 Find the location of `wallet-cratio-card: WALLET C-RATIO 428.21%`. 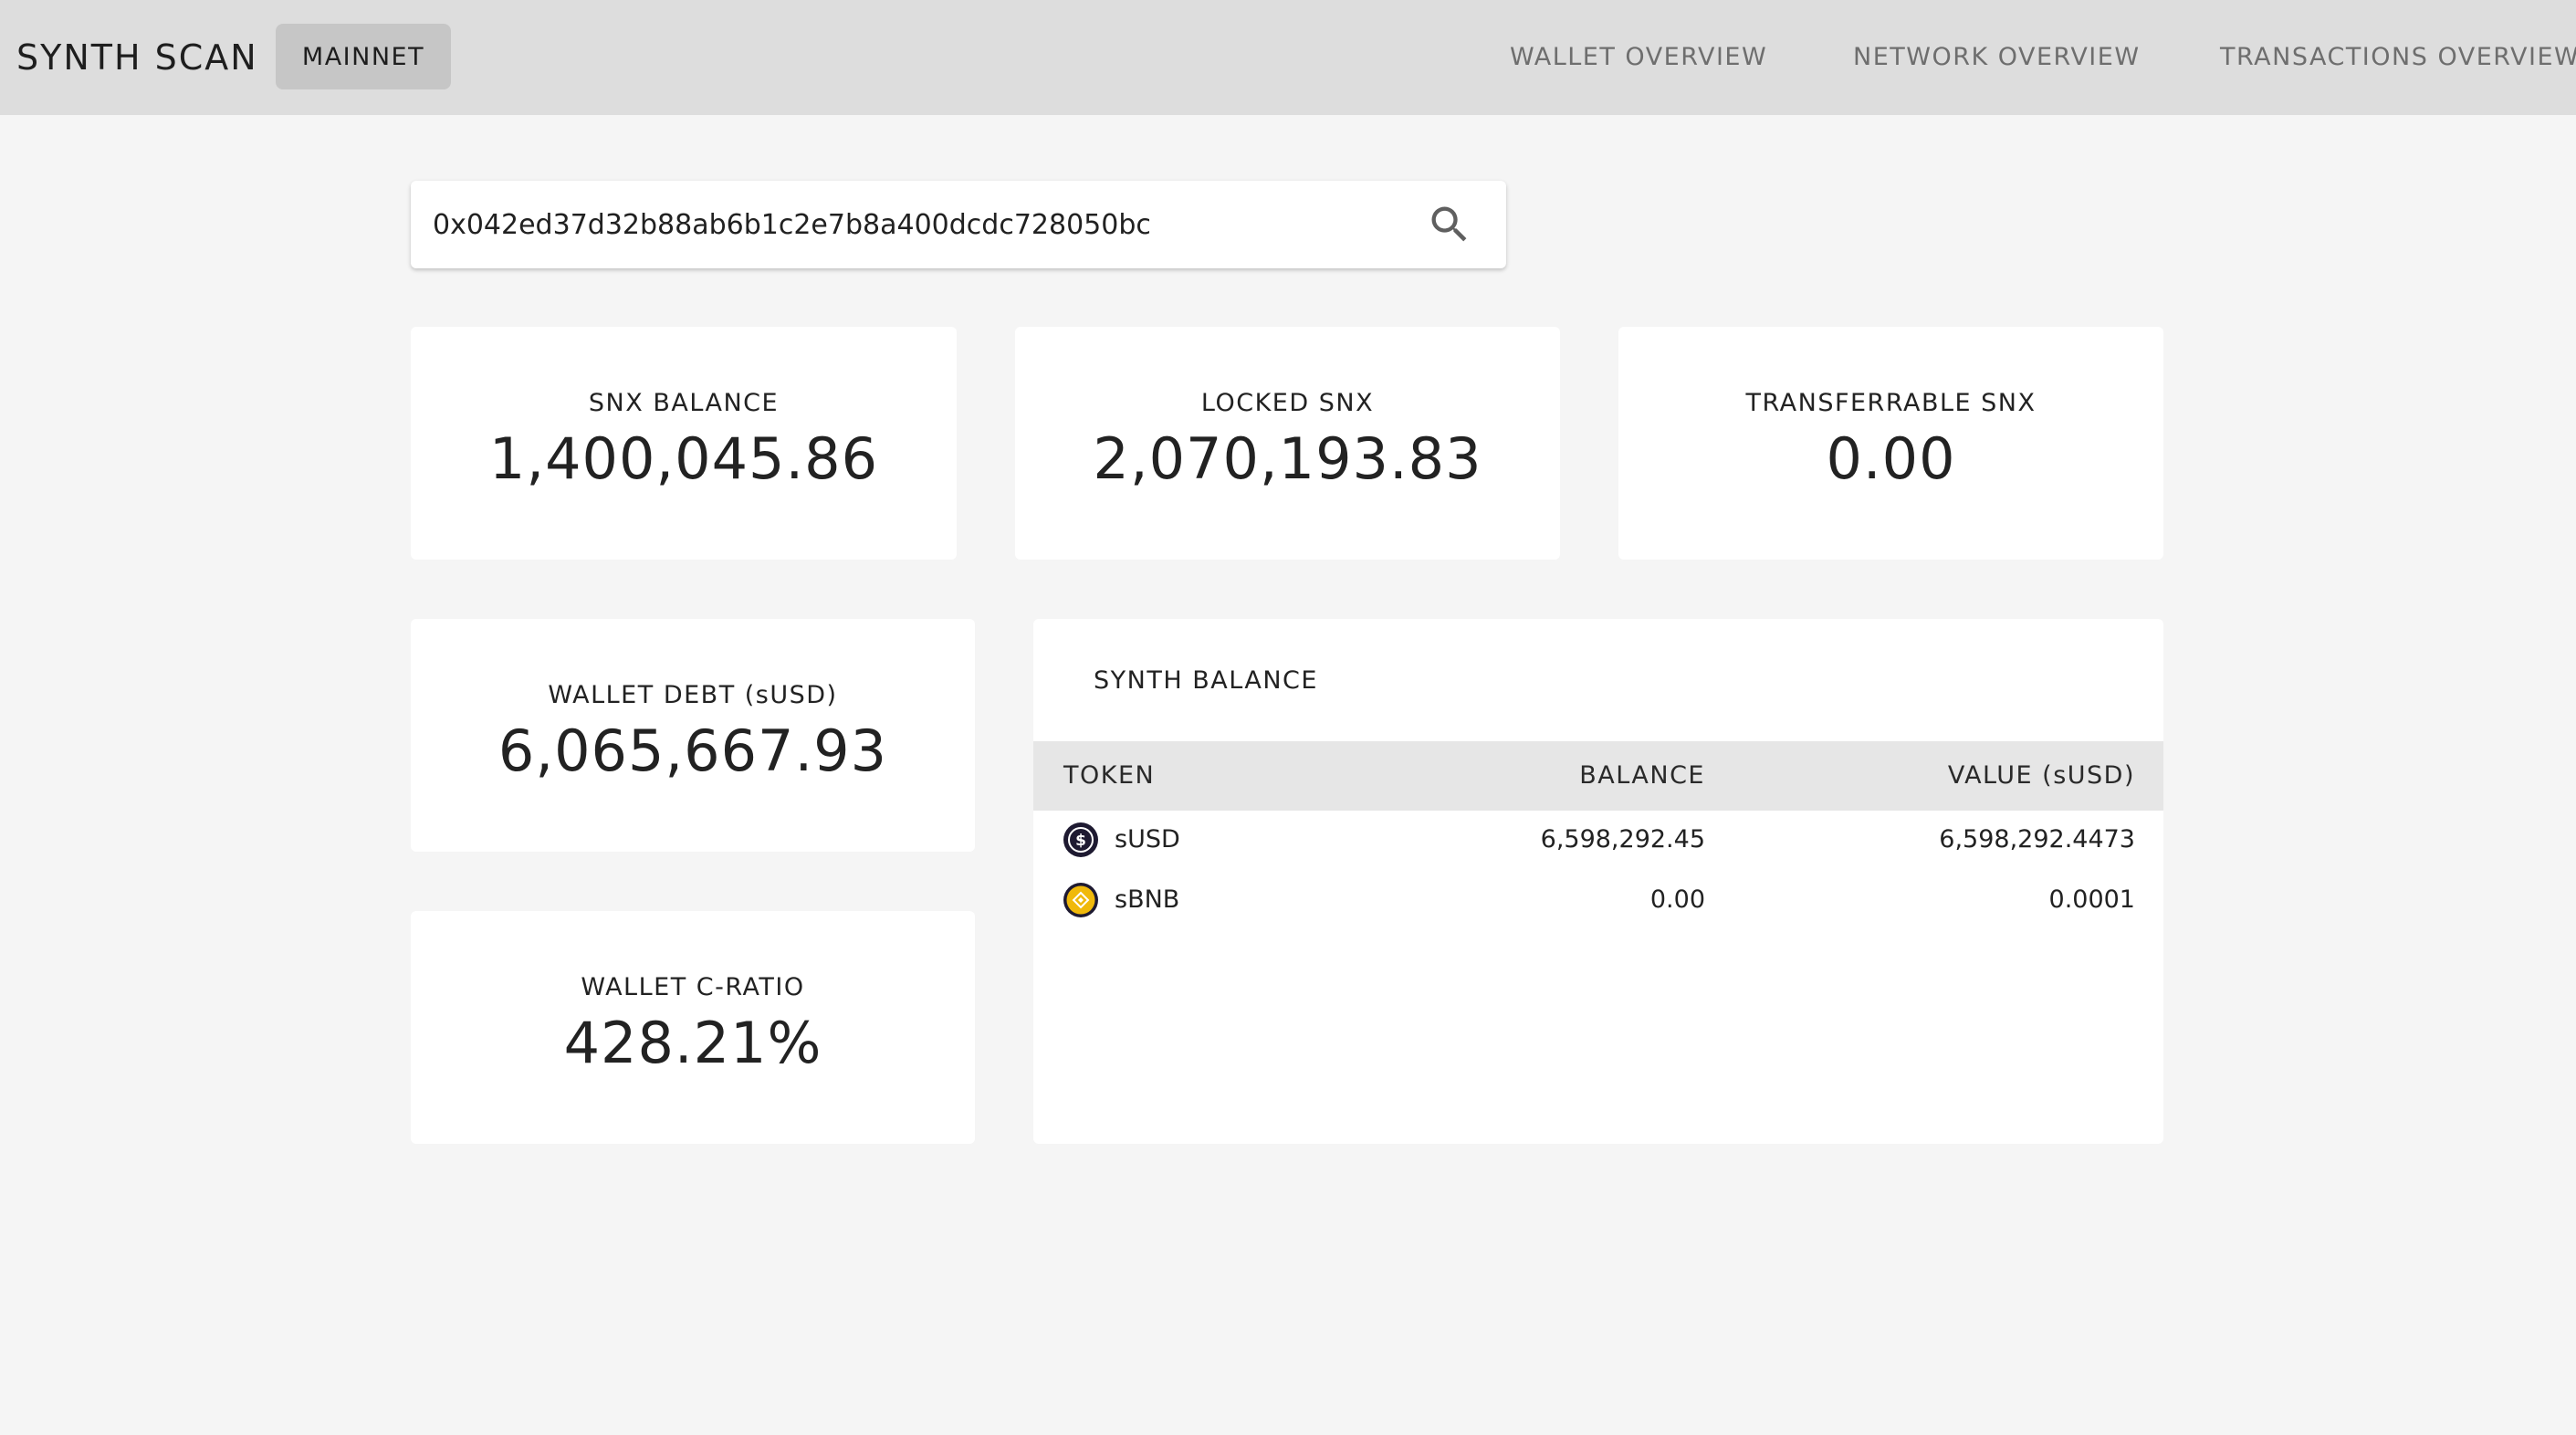

wallet-cratio-card: WALLET C-RATIO 428.21% is located at coordinates (693, 1027).